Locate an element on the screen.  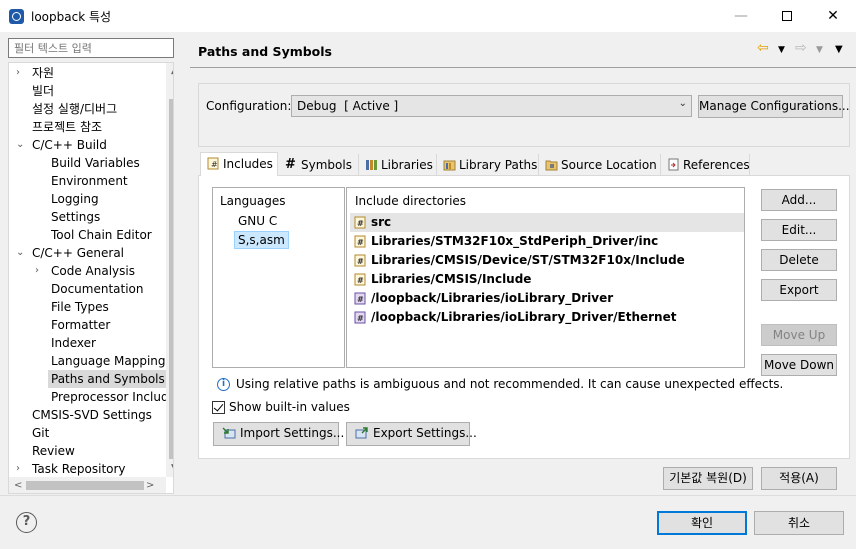
tab-includes: # Includes is located at coordinates (239, 164).